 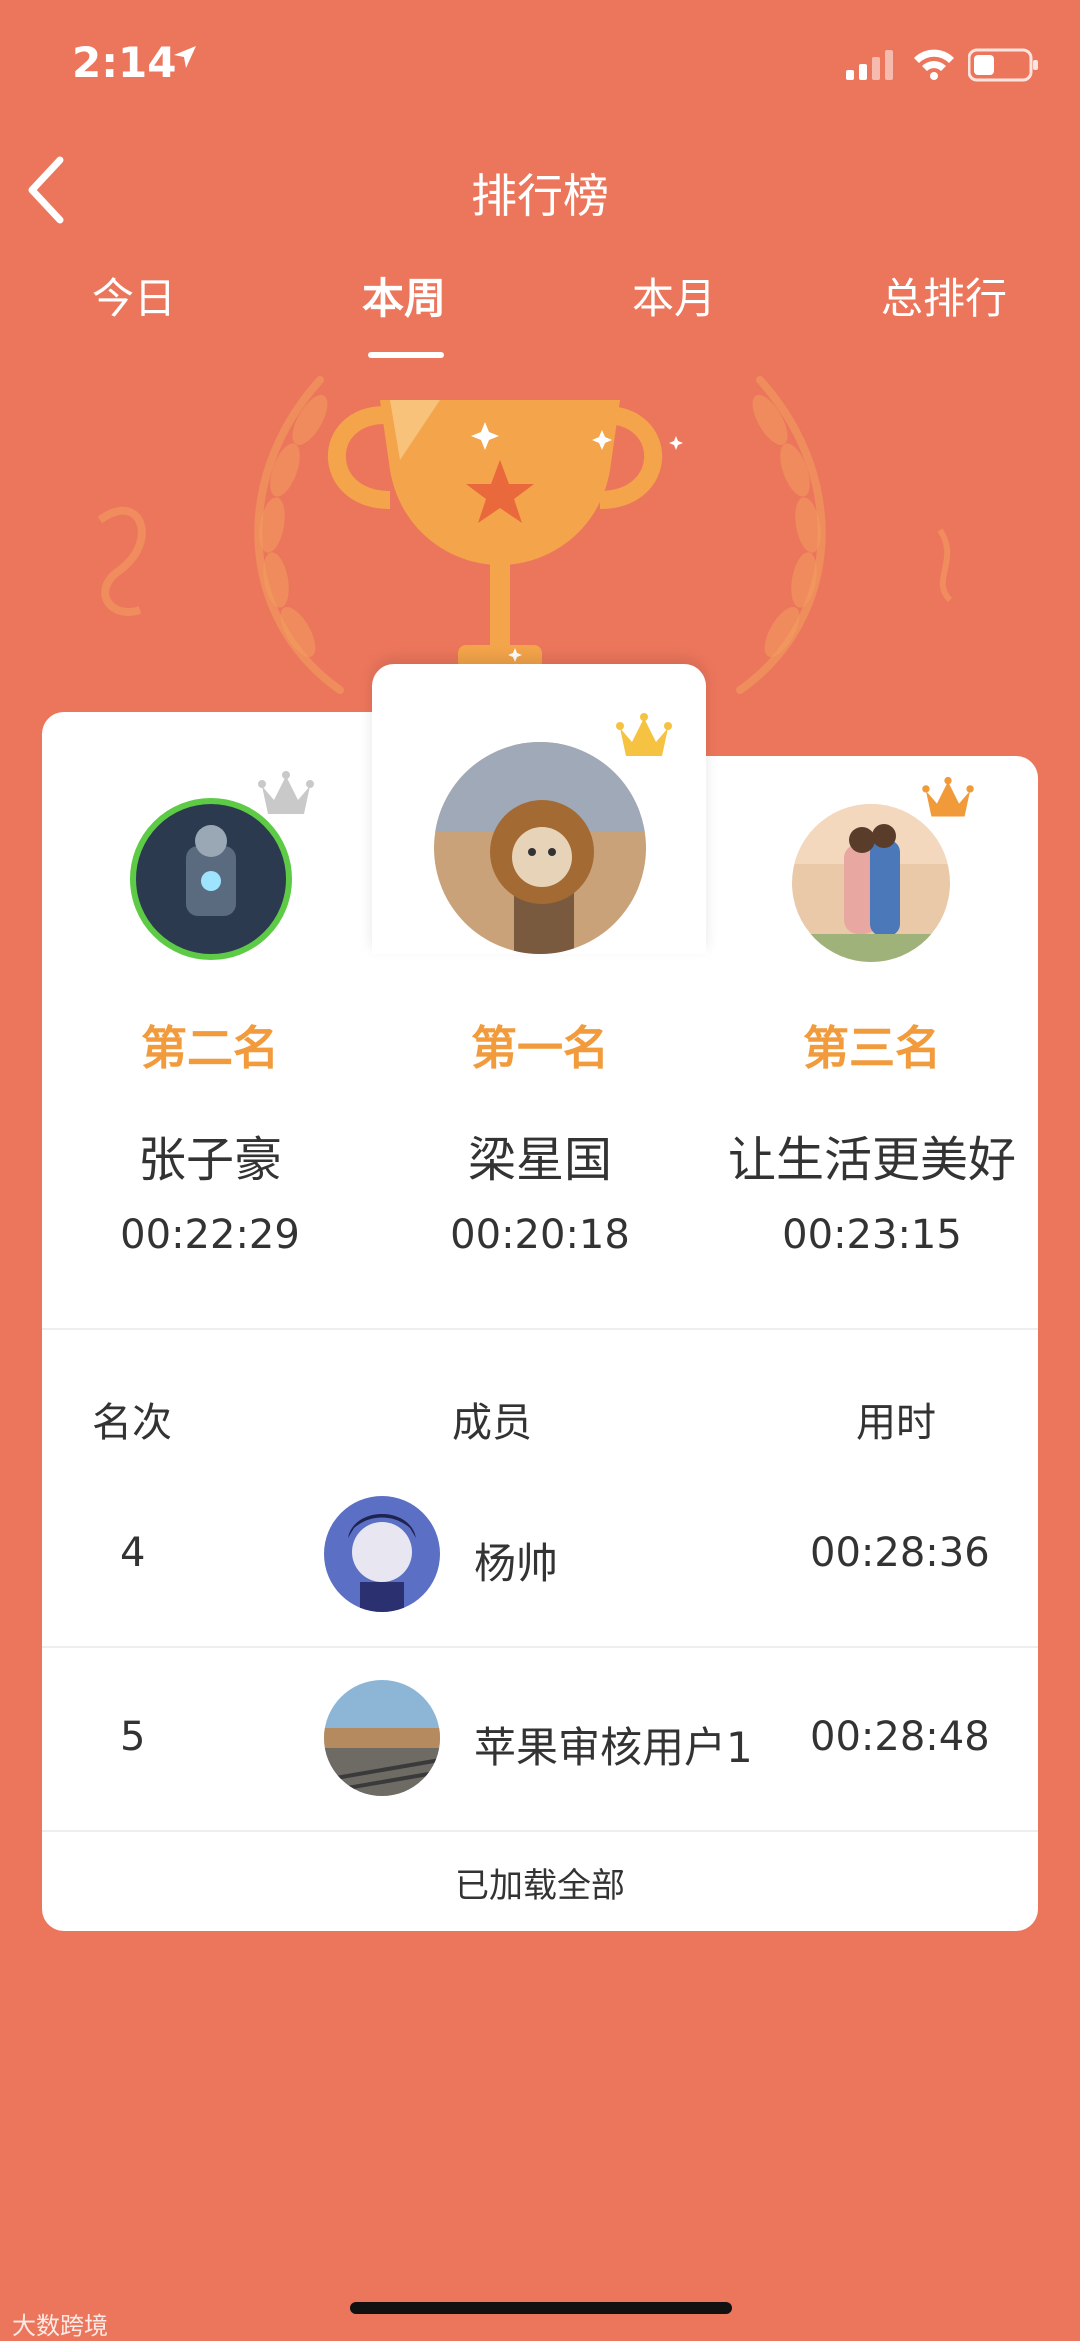 What do you see at coordinates (872, 1235) in the screenshot?
I see `podium-time-third: 00:23:15` at bounding box center [872, 1235].